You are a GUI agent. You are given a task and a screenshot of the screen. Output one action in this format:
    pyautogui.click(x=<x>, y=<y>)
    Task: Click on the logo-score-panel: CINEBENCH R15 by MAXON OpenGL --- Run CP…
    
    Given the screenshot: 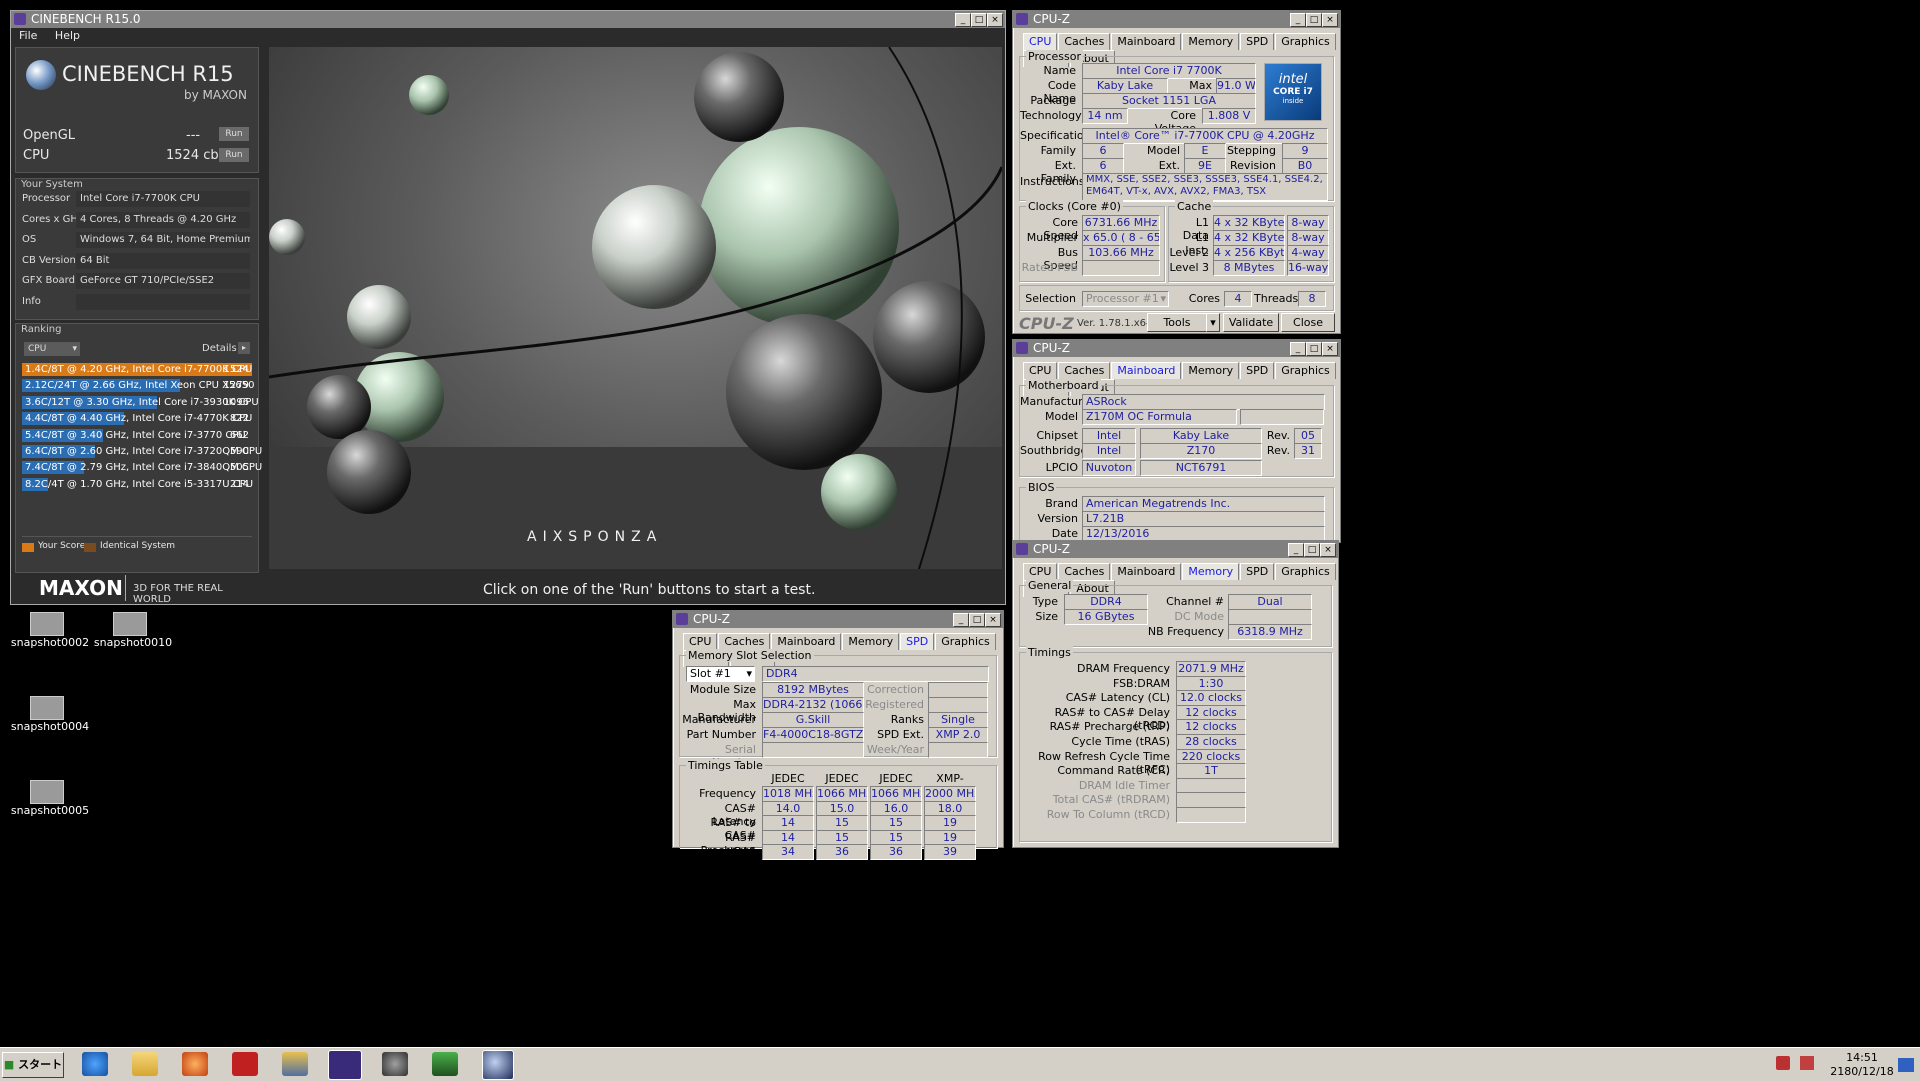 What is the action you would take?
    pyautogui.click(x=137, y=110)
    